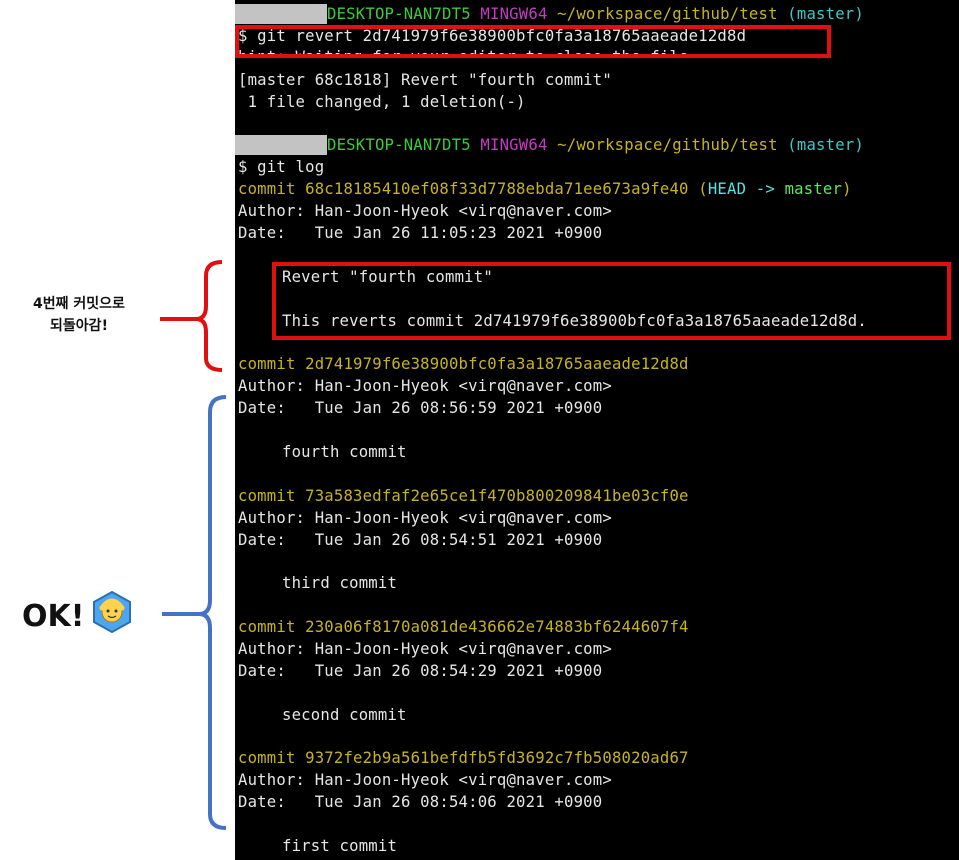  I want to click on revert-result: [master 68c1818] Revert "fourth commit", so click(425, 80).